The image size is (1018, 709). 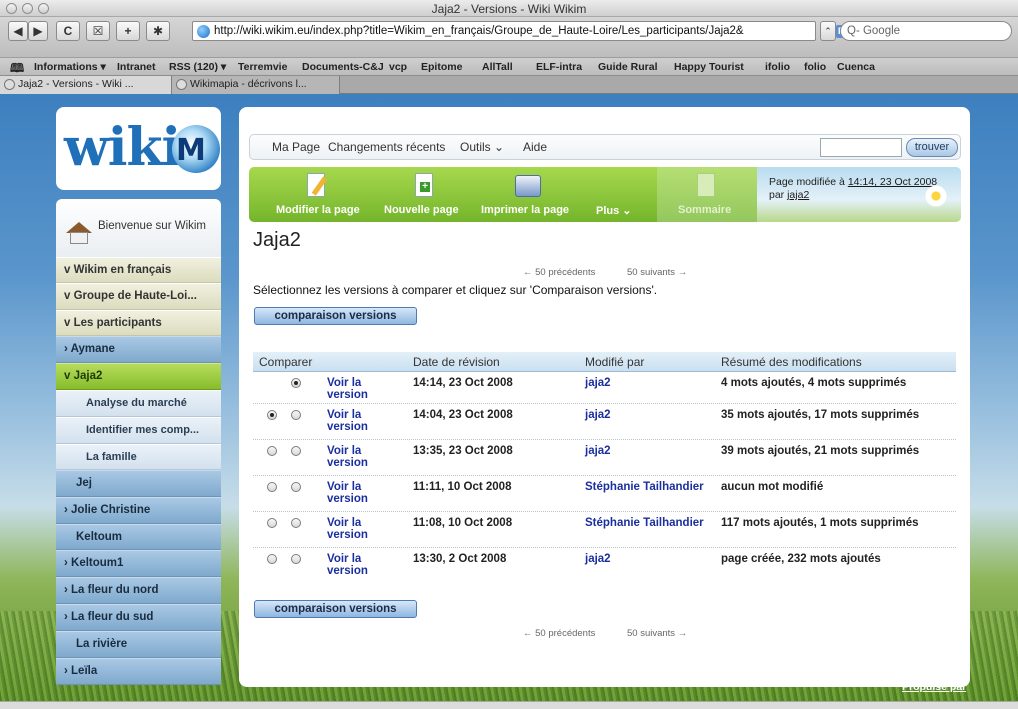 What do you see at coordinates (657, 633) in the screenshot?
I see `next-50-link-bottom: 50 suivants →` at bounding box center [657, 633].